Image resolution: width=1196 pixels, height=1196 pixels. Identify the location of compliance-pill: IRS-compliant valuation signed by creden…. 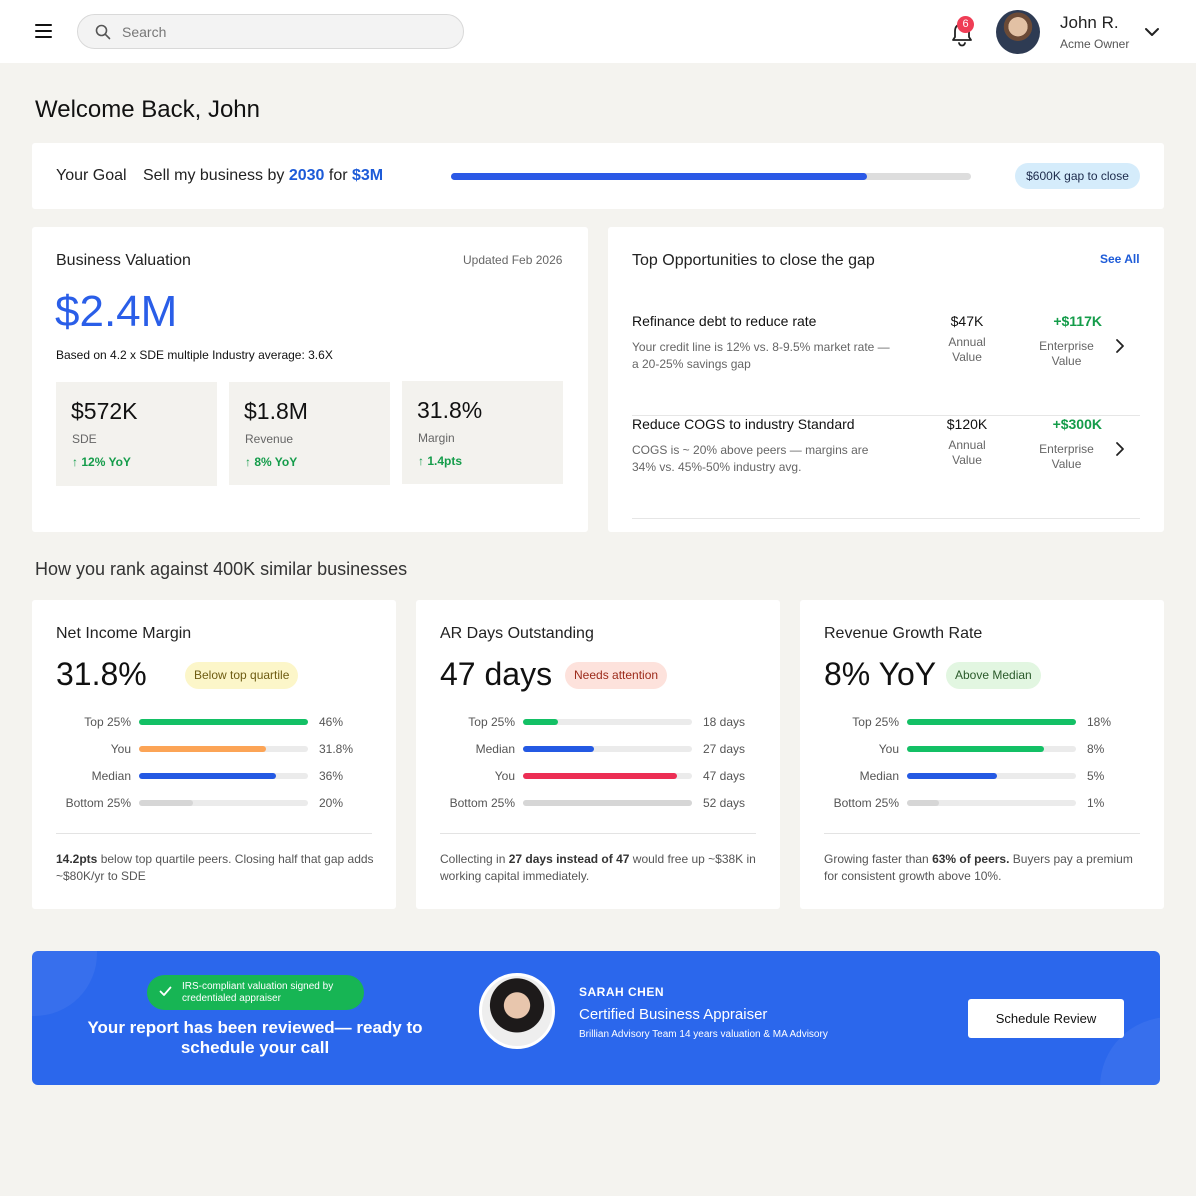
(255, 992).